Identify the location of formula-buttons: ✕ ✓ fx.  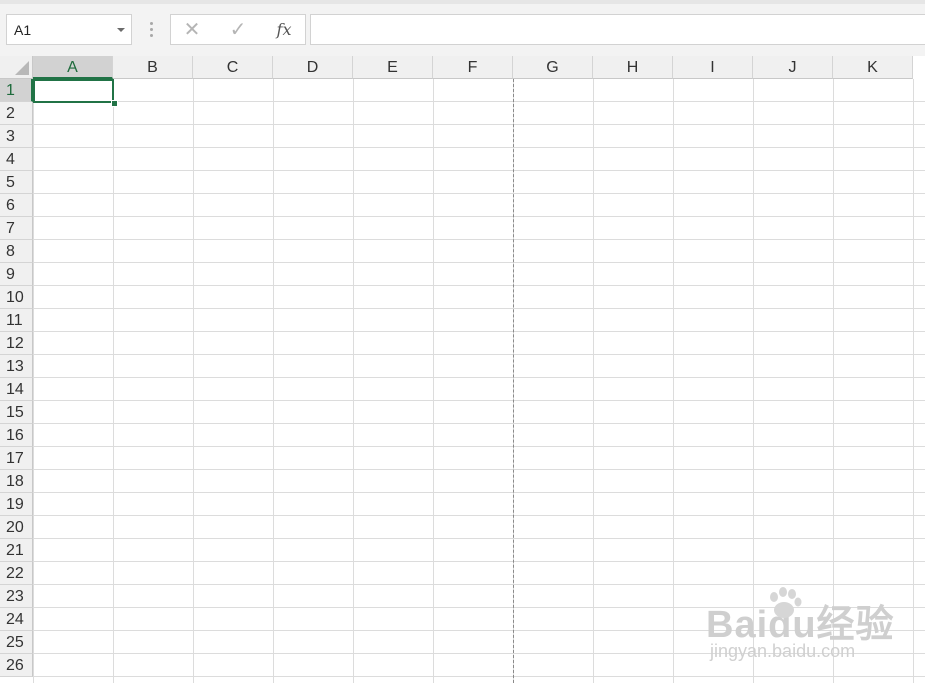
(238, 29).